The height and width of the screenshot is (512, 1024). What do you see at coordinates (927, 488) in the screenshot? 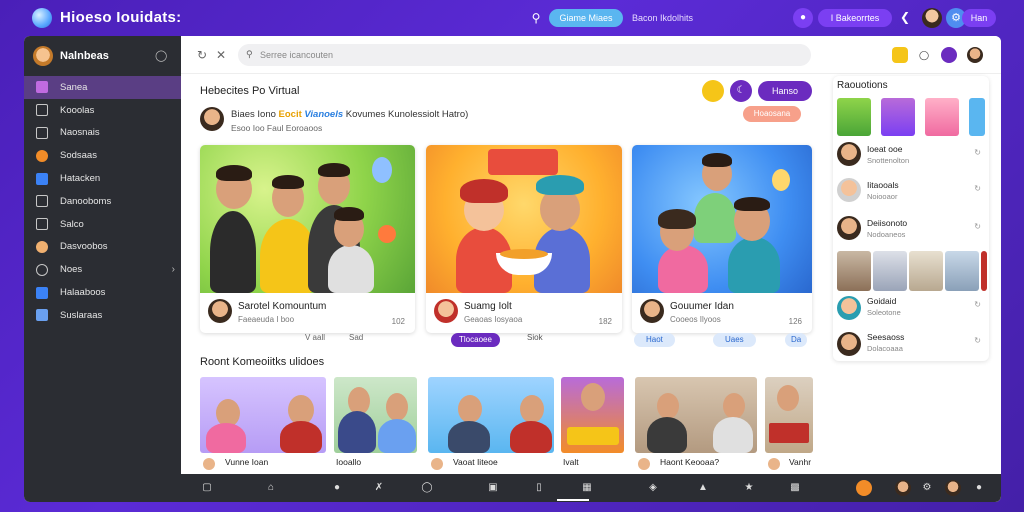
I see `settings-icon: ⚙` at bounding box center [927, 488].